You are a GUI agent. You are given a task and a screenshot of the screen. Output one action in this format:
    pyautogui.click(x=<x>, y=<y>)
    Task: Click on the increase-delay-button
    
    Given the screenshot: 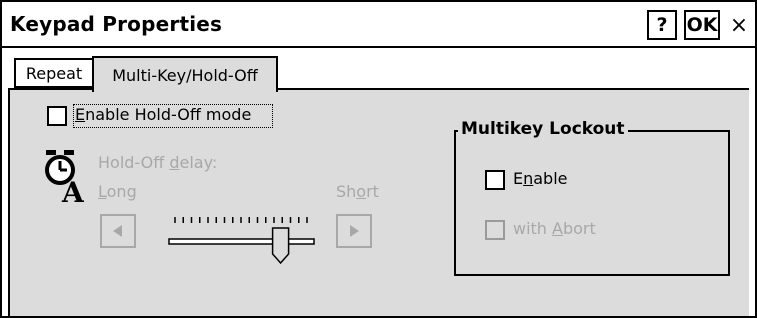 What is the action you would take?
    pyautogui.click(x=354, y=231)
    